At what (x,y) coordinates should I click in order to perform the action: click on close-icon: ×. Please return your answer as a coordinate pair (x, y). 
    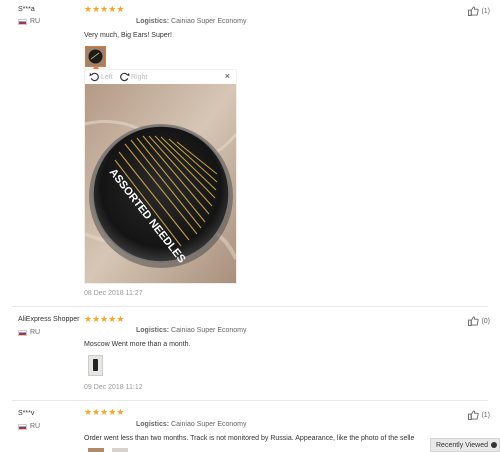
    Looking at the image, I should click on (227, 76).